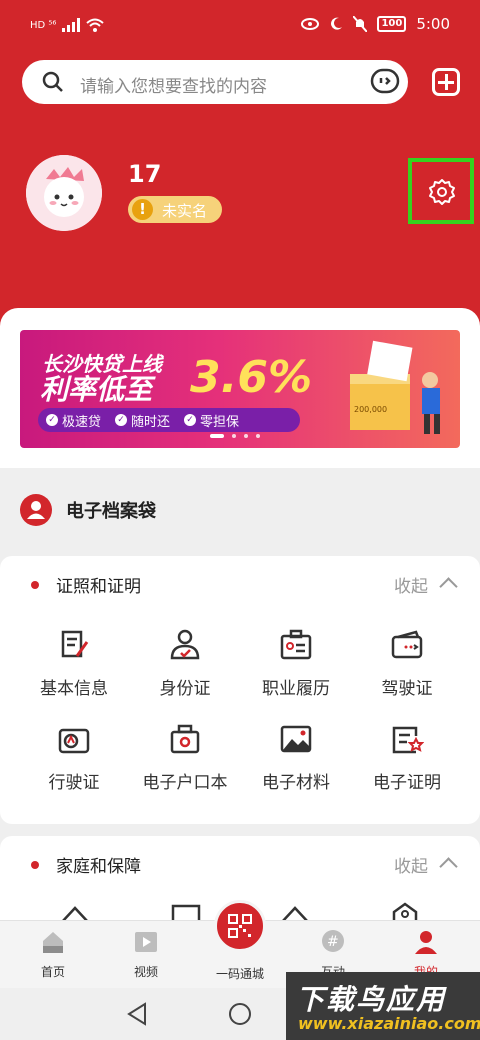  I want to click on grid-item-label: 行驶证, so click(74, 783).